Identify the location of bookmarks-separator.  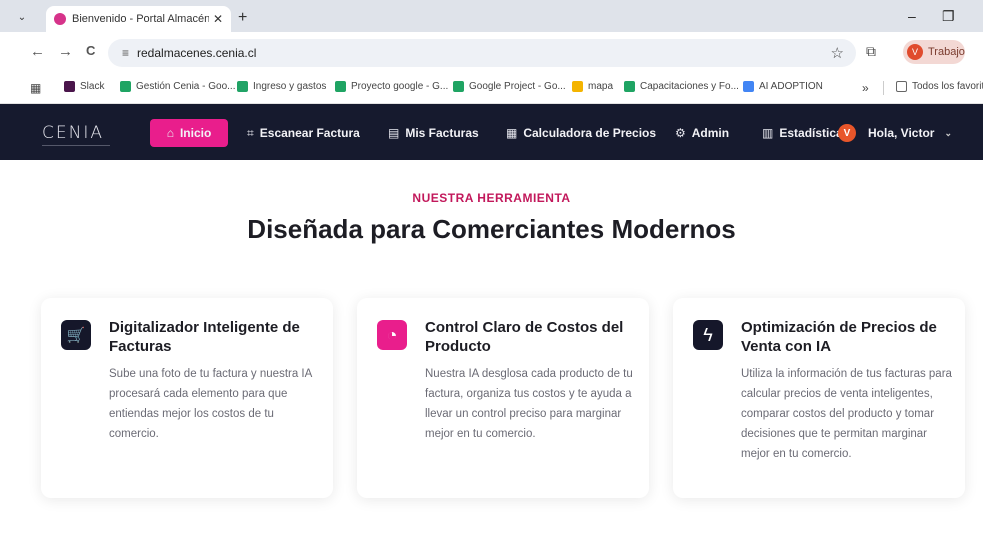
(883, 88).